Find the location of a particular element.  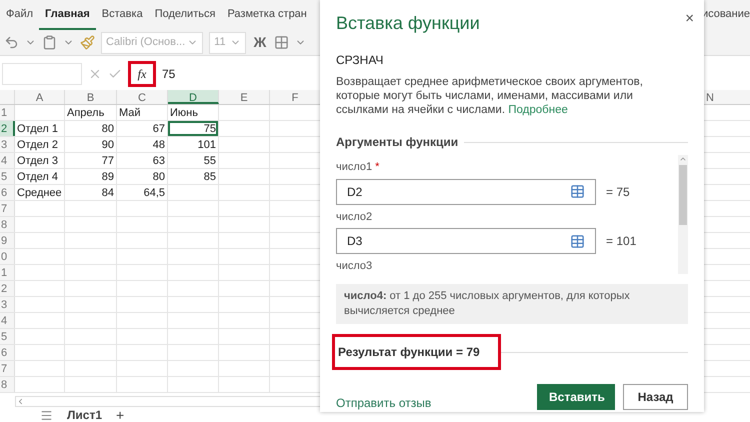

table-cell: 89 is located at coordinates (91, 176).